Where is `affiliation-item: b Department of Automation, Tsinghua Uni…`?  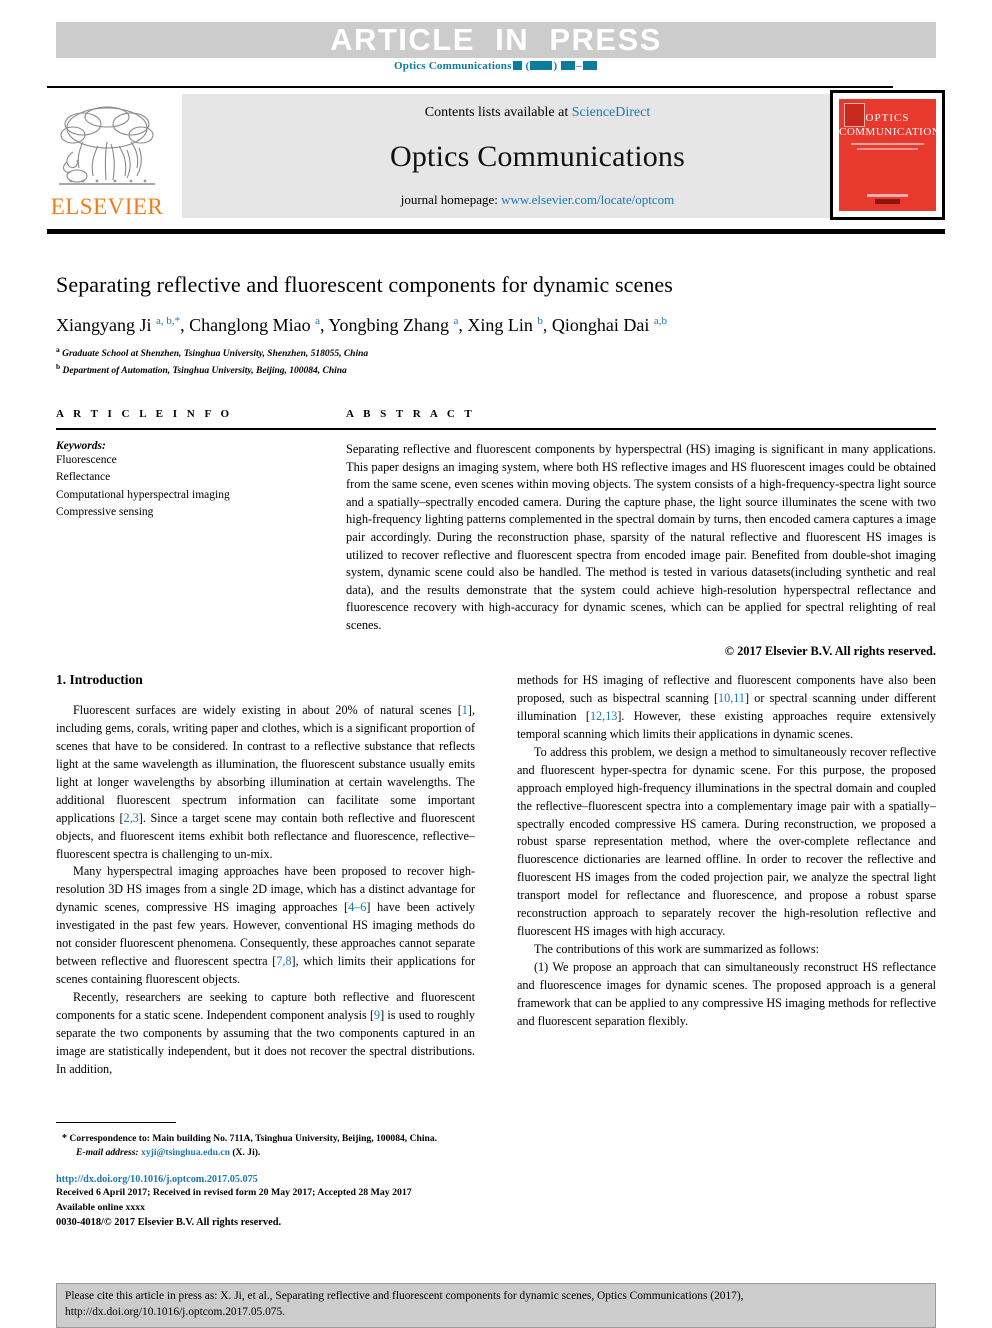 affiliation-item: b Department of Automation, Tsinghua Uni… is located at coordinates (496, 370).